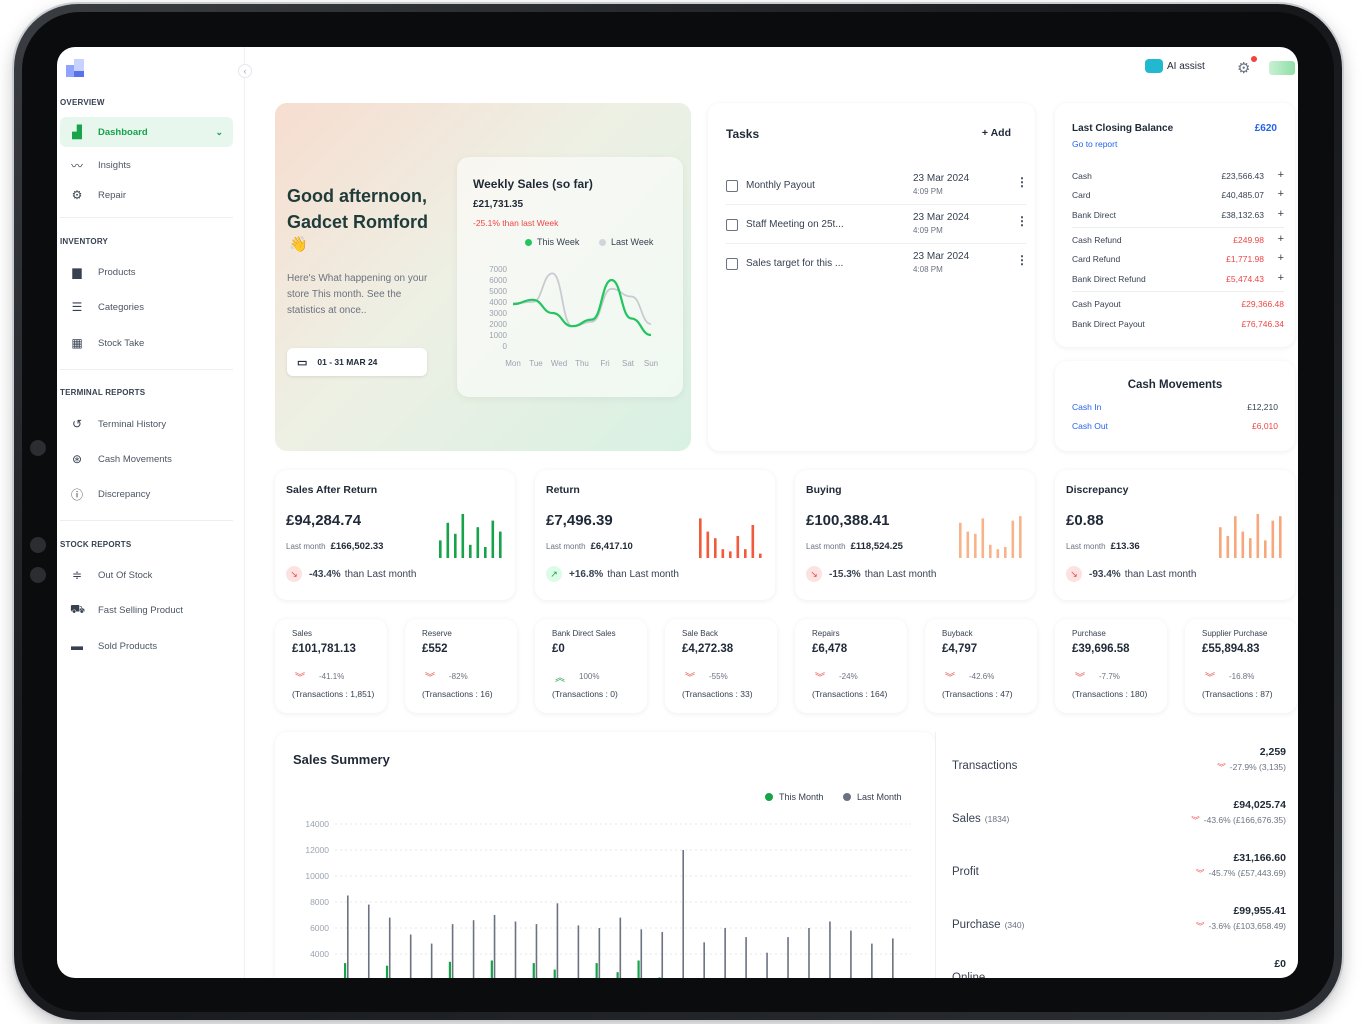 The image size is (1366, 1024). Describe the element at coordinates (928, 230) in the screenshot. I see `task-time: 4:09 PM` at that location.